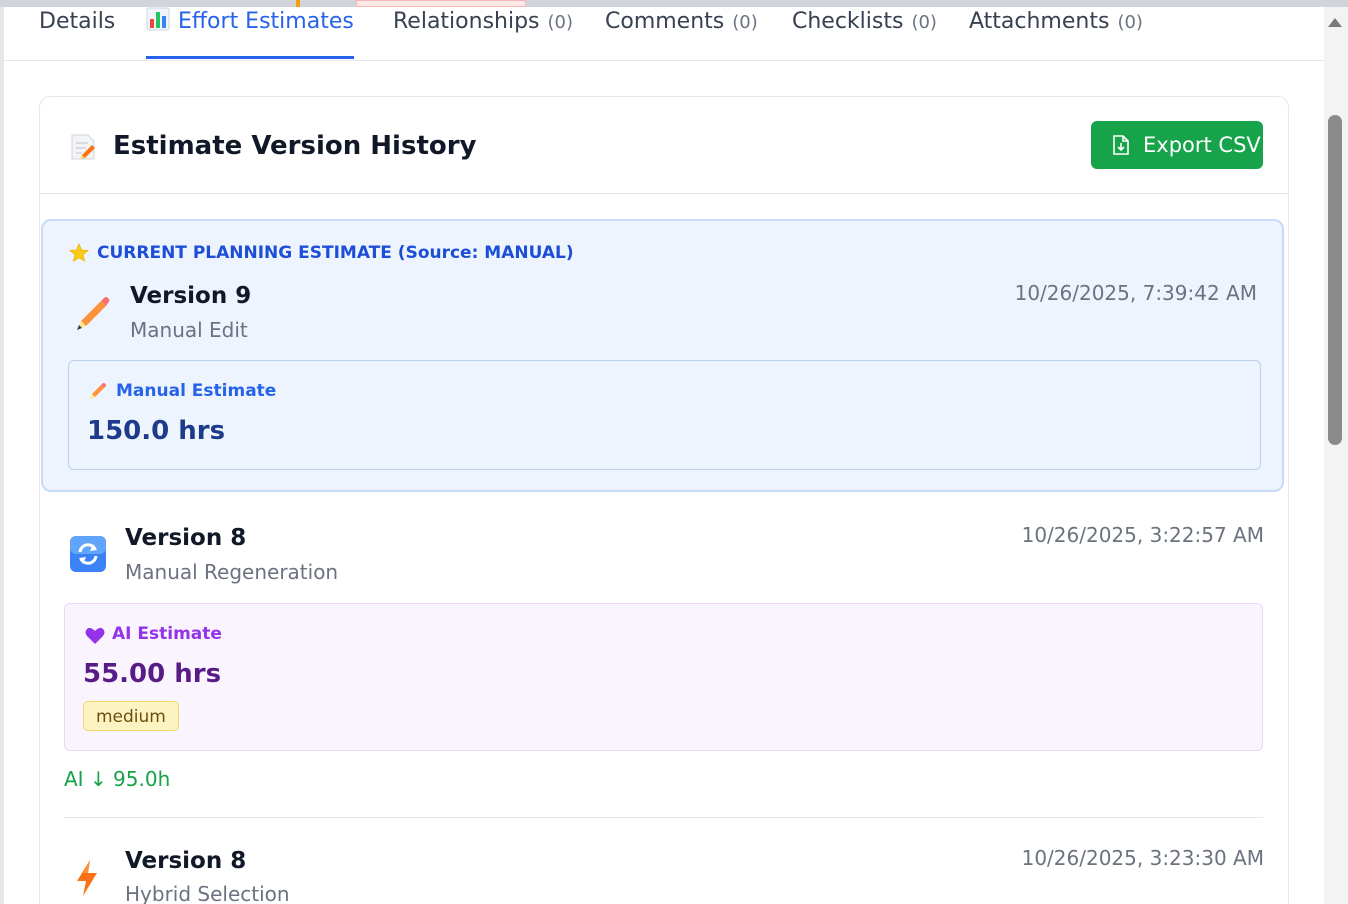 The height and width of the screenshot is (904, 1348). What do you see at coordinates (152, 674) in the screenshot?
I see `ai-estimate-value: 55.00 hrs` at bounding box center [152, 674].